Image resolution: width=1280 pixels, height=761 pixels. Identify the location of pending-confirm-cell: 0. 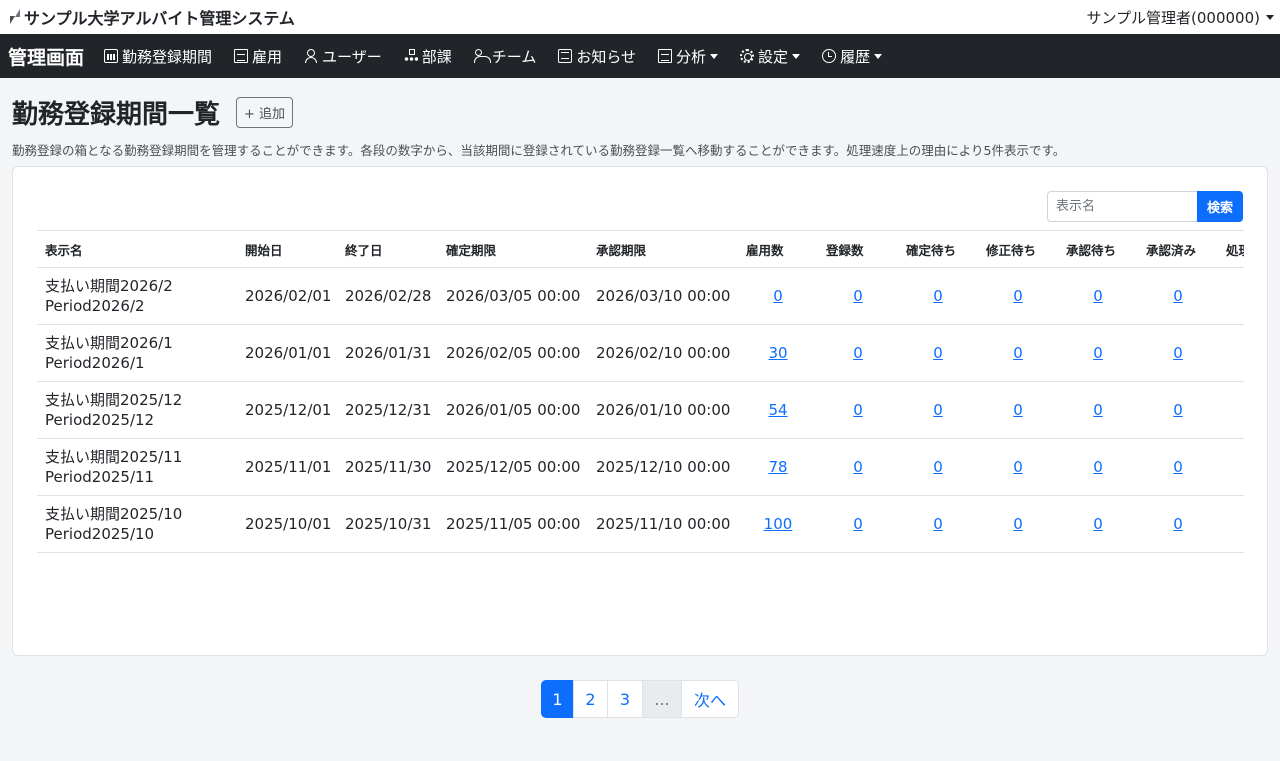
(938, 467).